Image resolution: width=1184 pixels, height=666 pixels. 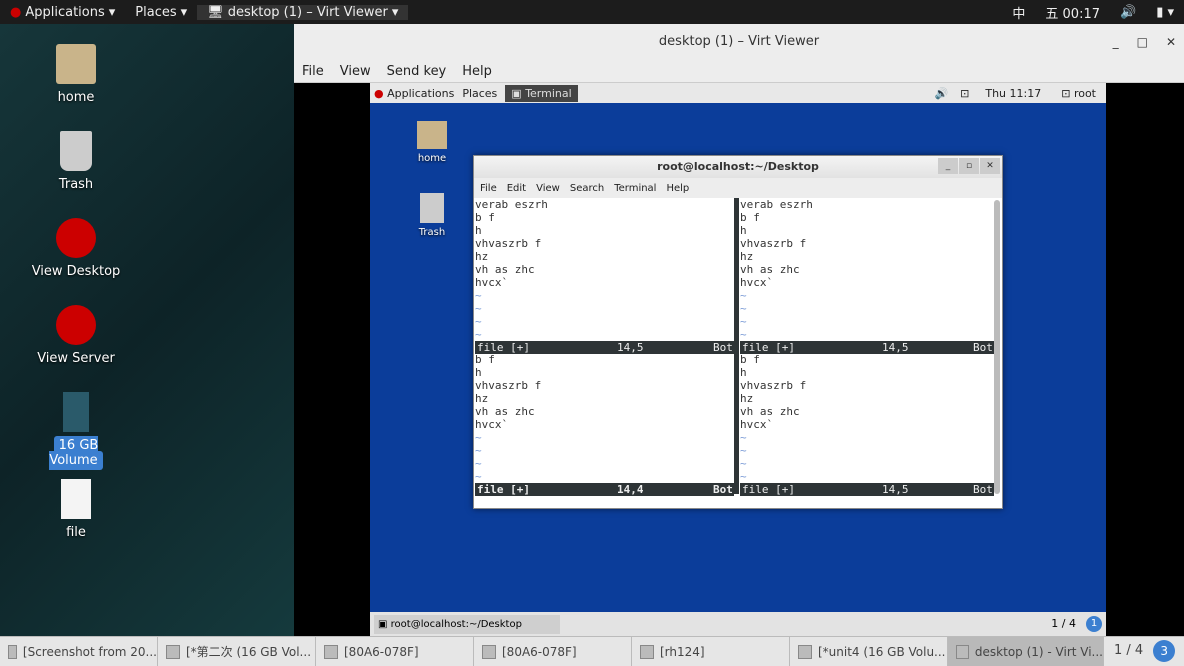 I want to click on taskbar-item: [rh124], so click(x=711, y=651).